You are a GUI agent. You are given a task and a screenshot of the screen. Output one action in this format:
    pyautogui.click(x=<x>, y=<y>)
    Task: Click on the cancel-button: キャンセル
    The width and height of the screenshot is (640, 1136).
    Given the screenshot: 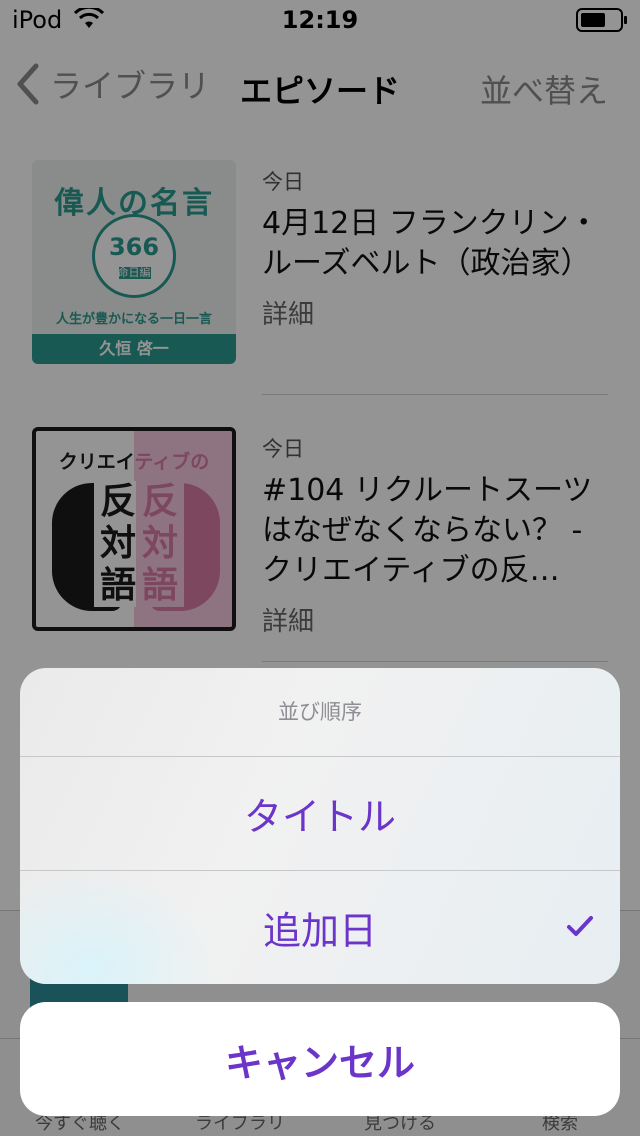 What is the action you would take?
    pyautogui.click(x=320, y=1059)
    